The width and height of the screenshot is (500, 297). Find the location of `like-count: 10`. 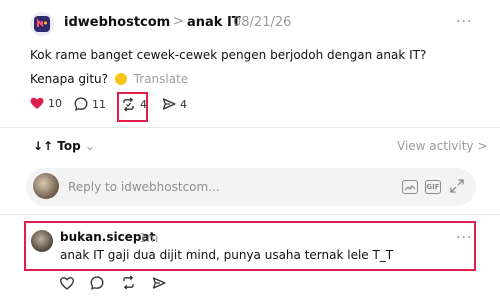

like-count: 10 is located at coordinates (55, 103).